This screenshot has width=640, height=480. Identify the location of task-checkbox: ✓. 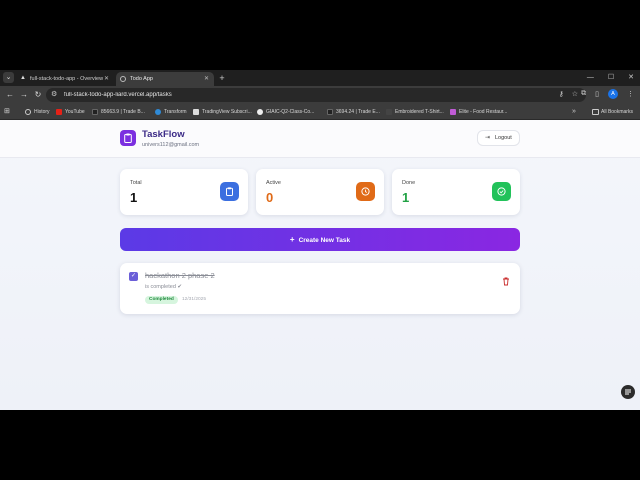
(133, 276).